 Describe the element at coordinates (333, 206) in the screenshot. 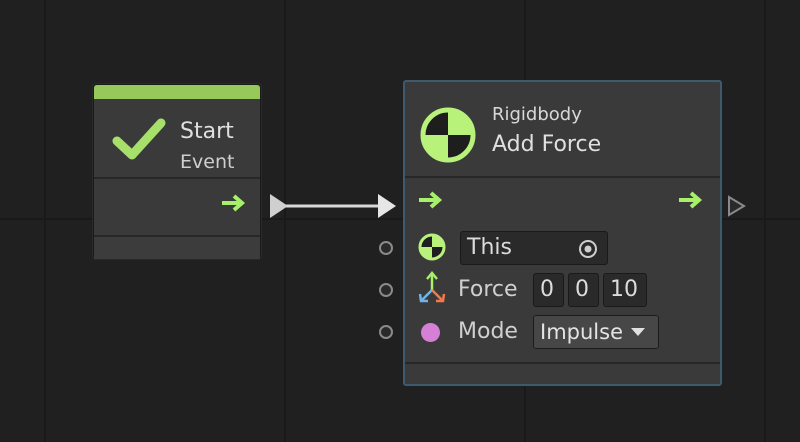

I see `flow-connection` at that location.